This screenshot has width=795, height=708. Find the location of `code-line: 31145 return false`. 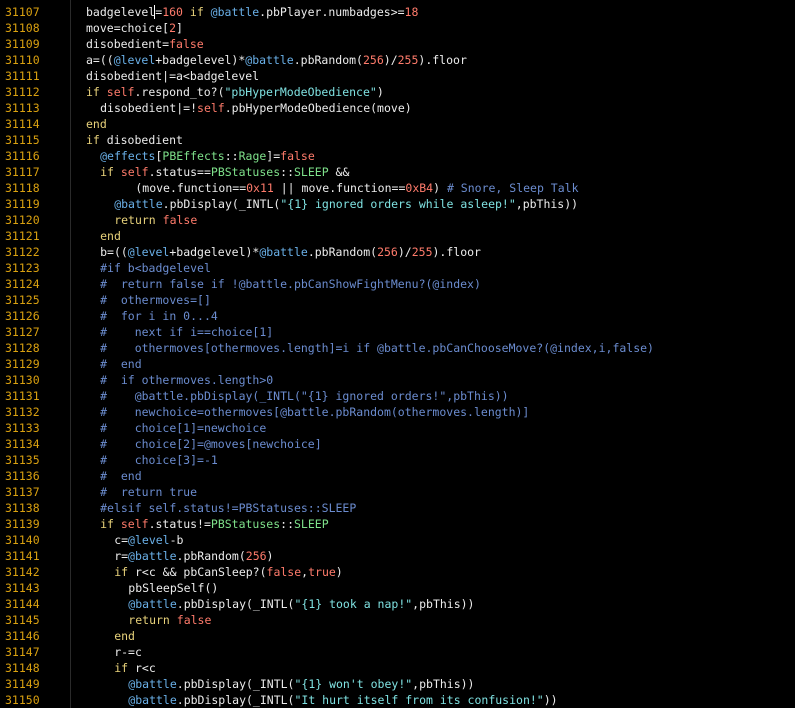

code-line: 31145 return false is located at coordinates (397, 620).